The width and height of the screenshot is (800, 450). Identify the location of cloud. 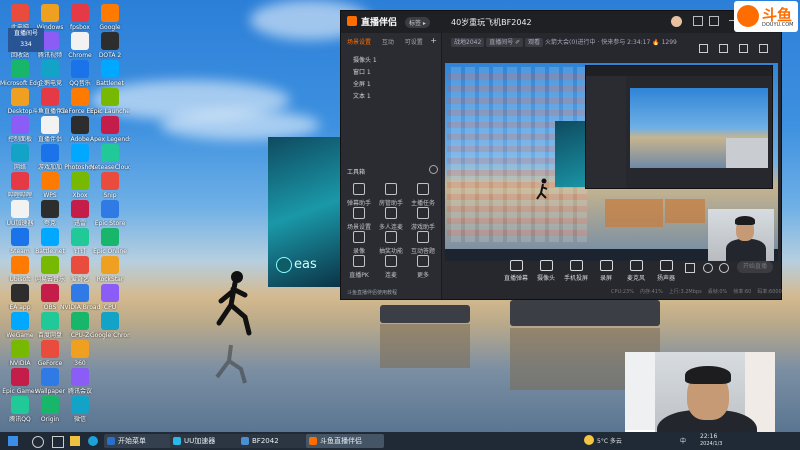
(240, 125).